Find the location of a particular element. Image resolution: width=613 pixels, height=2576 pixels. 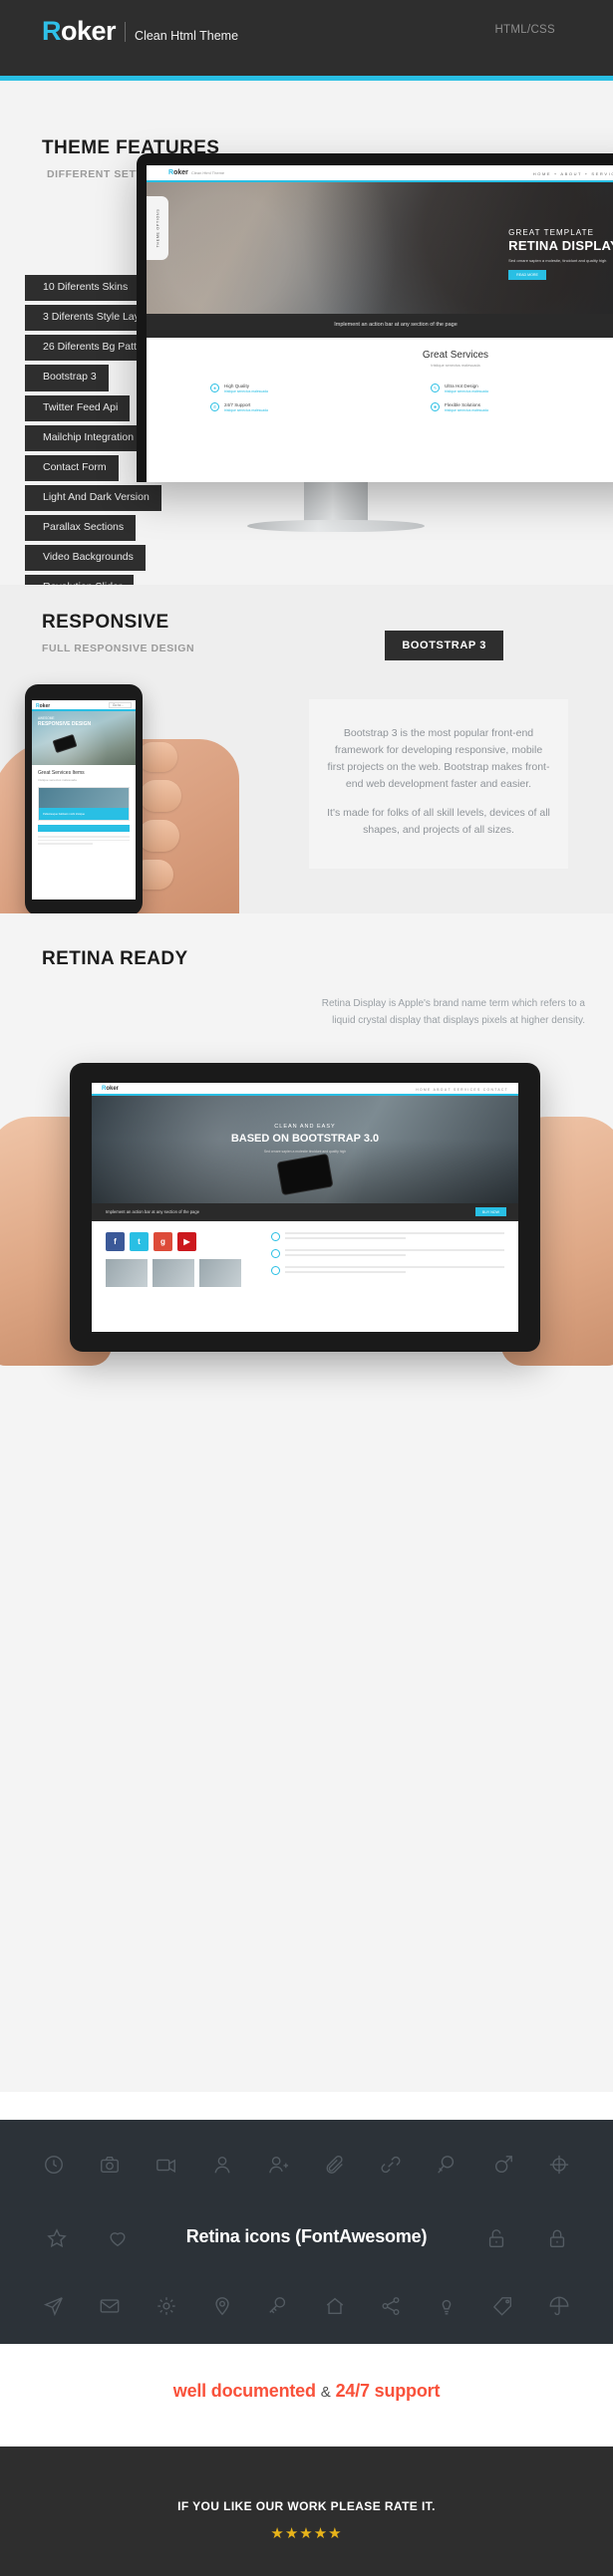

mockup-logo: Roker Clean Html Theme is located at coordinates (196, 172).